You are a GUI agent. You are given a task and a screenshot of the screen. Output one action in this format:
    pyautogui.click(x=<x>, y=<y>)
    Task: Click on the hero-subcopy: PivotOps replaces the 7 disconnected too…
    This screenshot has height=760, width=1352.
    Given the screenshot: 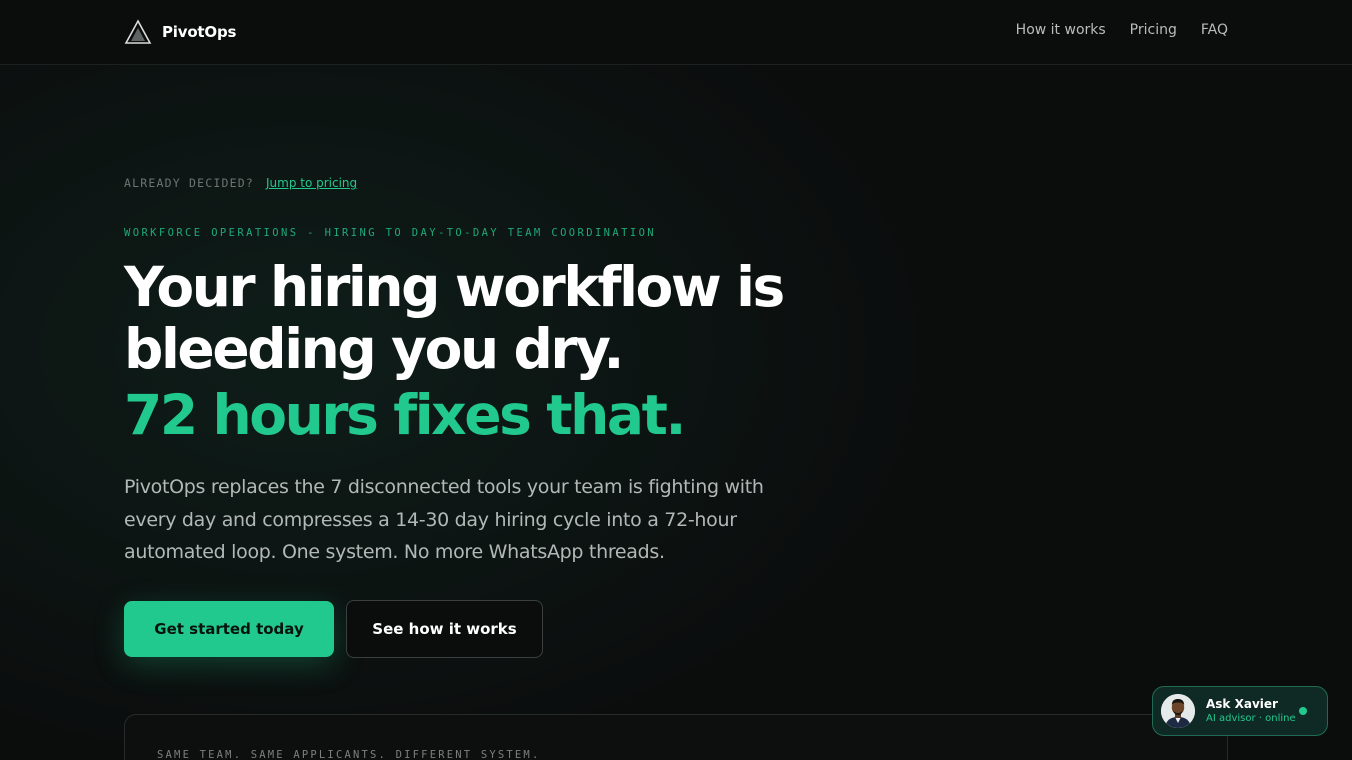 What is the action you would take?
    pyautogui.click(x=444, y=519)
    